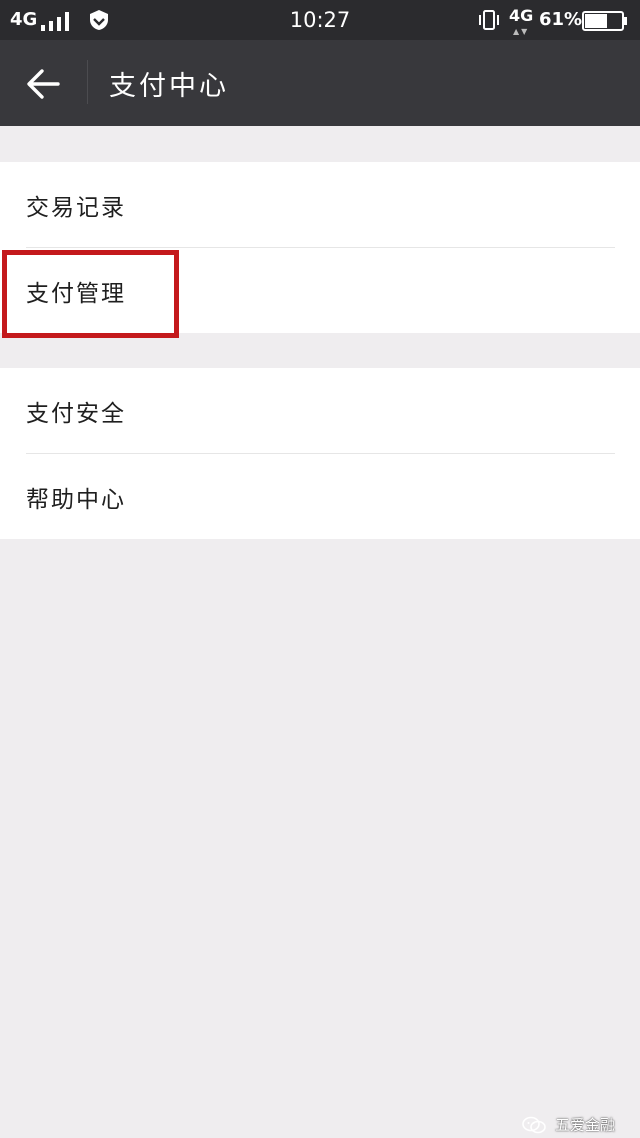 This screenshot has width=640, height=1138. What do you see at coordinates (521, 31) in the screenshot?
I see `data-arrows-icon: ▲▼` at bounding box center [521, 31].